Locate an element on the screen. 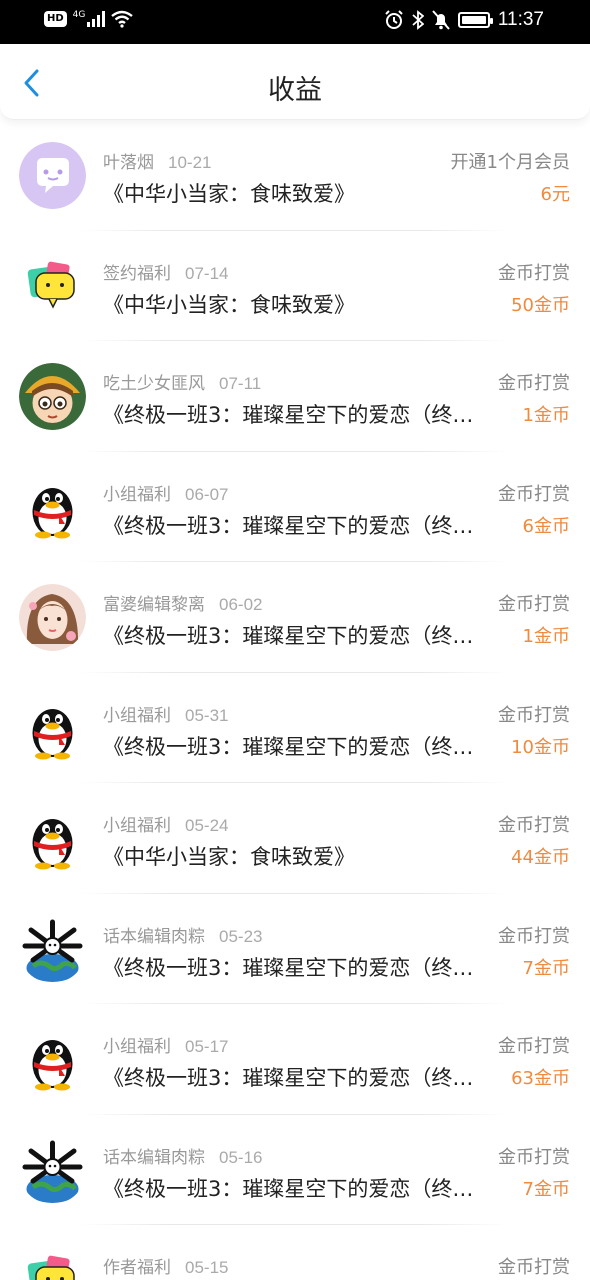 Image resolution: width=590 pixels, height=1280 pixels. alarm-icon is located at coordinates (394, 19).